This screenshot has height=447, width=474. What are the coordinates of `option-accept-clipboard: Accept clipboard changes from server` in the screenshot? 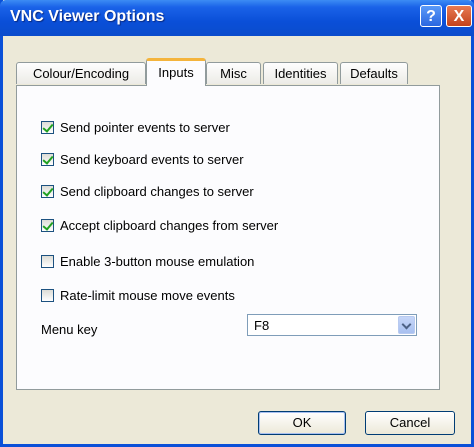 It's located at (159, 225).